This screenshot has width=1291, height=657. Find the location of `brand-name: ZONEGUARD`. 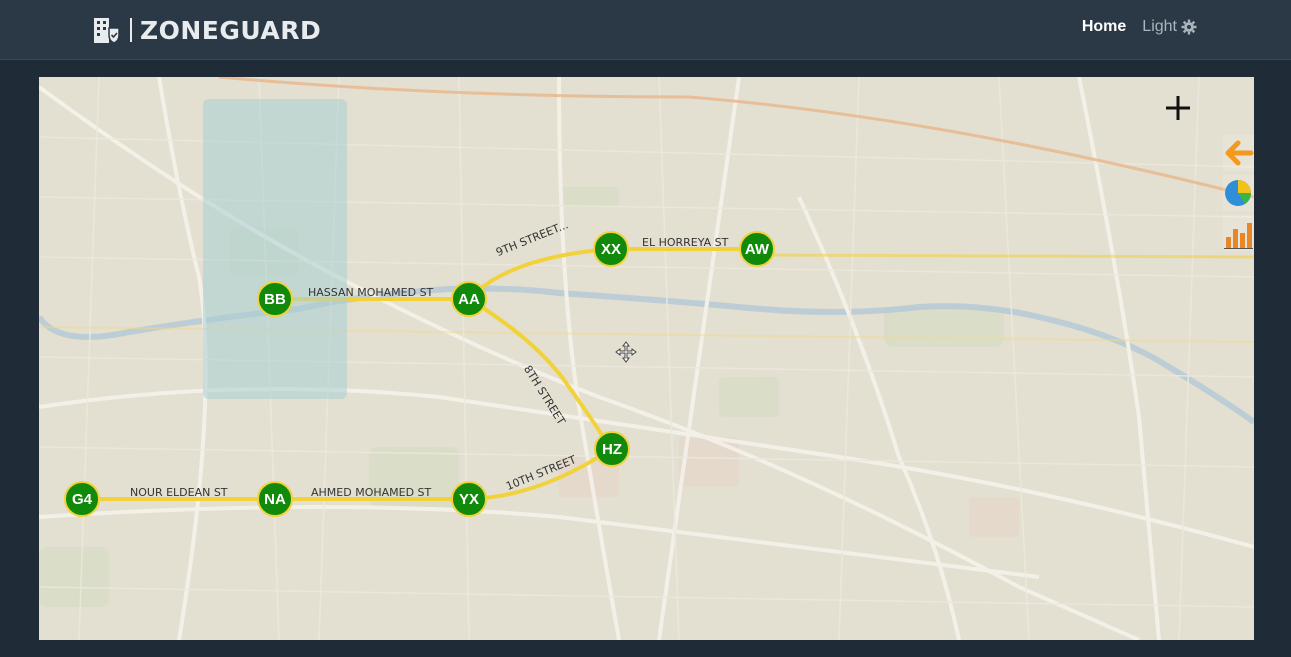

brand-name: ZONEGUARD is located at coordinates (231, 30).